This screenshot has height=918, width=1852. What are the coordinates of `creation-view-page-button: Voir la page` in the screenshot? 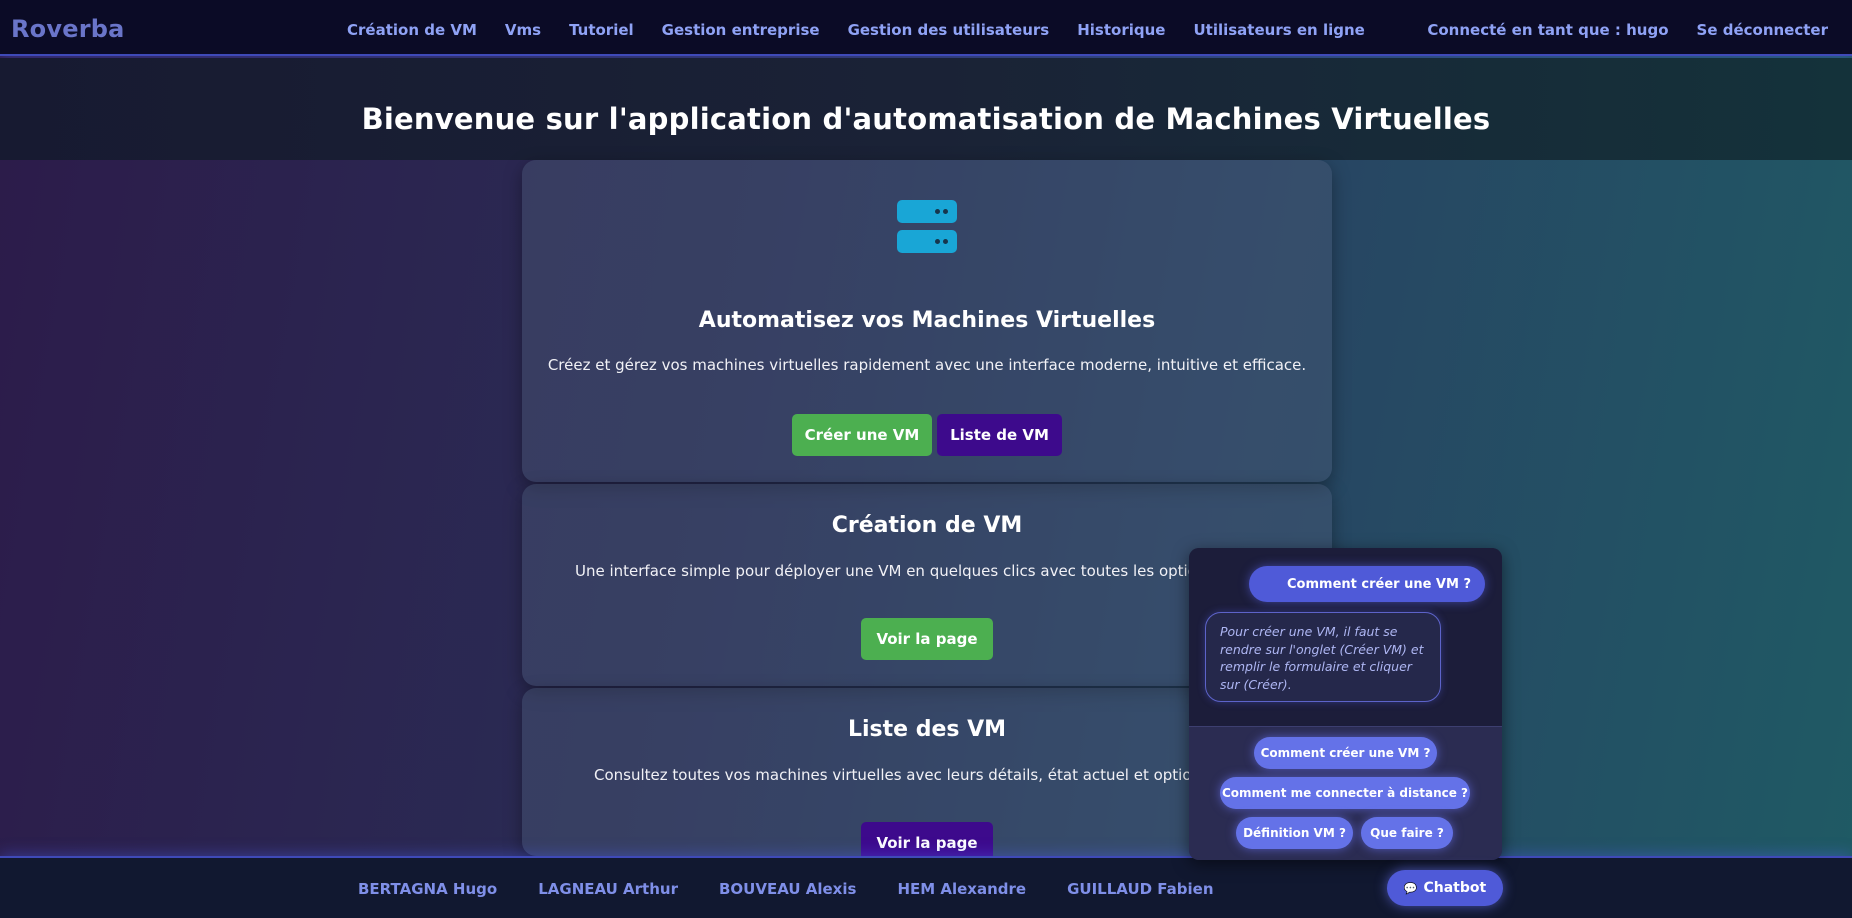 It's located at (927, 639).